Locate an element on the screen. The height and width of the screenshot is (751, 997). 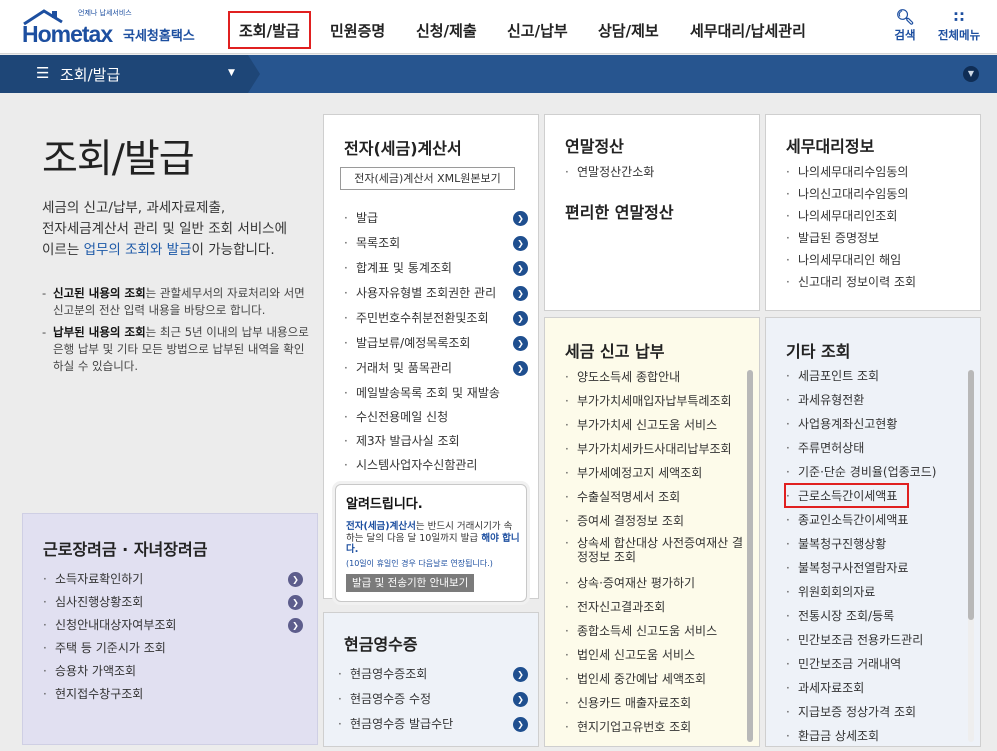
list-item: 현금영수증 수정❯ is located at coordinates (431, 702).